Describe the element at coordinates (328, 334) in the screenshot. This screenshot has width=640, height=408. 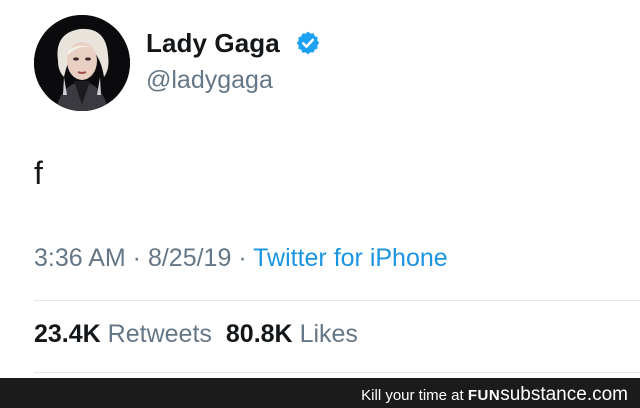
I see `likes-label: Likes` at that location.